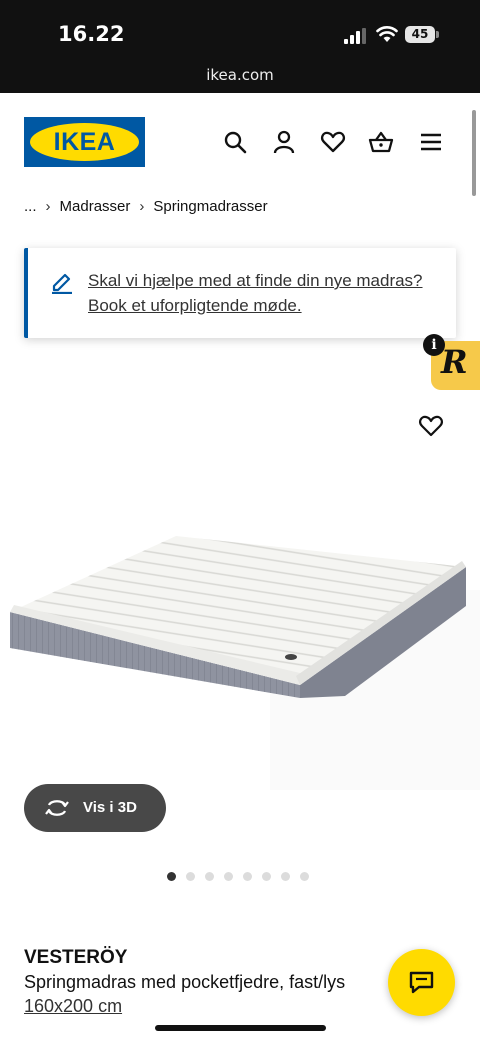  Describe the element at coordinates (284, 142) in the screenshot. I see `profile-icon` at that location.